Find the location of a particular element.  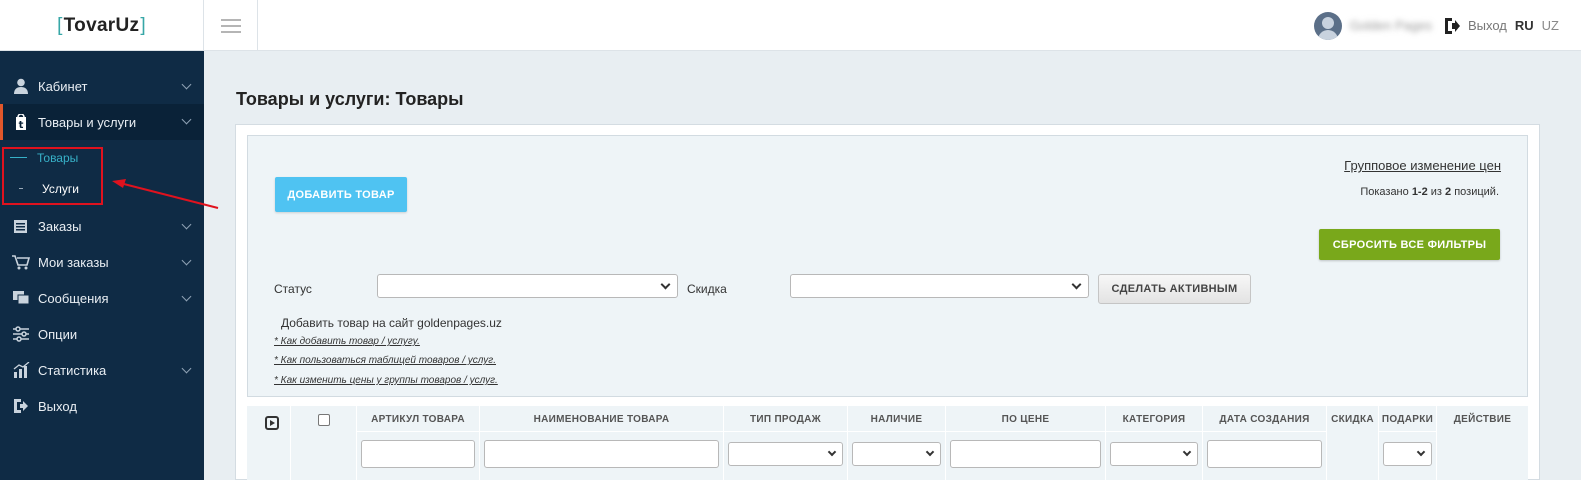

top-bar: [TovarUz] Golden Pages Выход RU UZ is located at coordinates (790, 25).